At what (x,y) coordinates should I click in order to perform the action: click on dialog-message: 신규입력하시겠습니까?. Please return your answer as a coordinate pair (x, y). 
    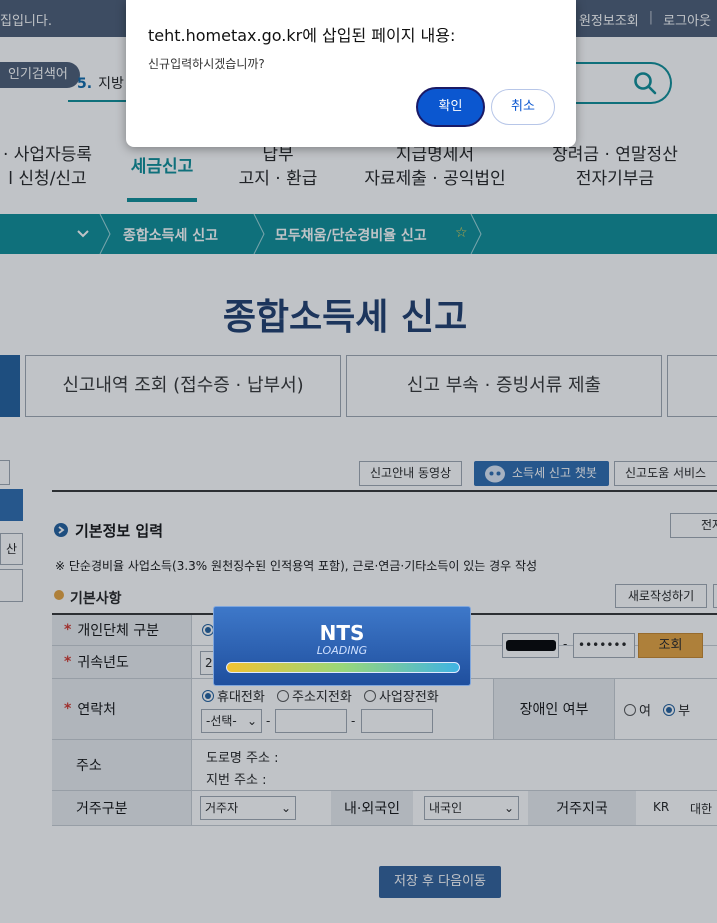
    Looking at the image, I should click on (206, 64).